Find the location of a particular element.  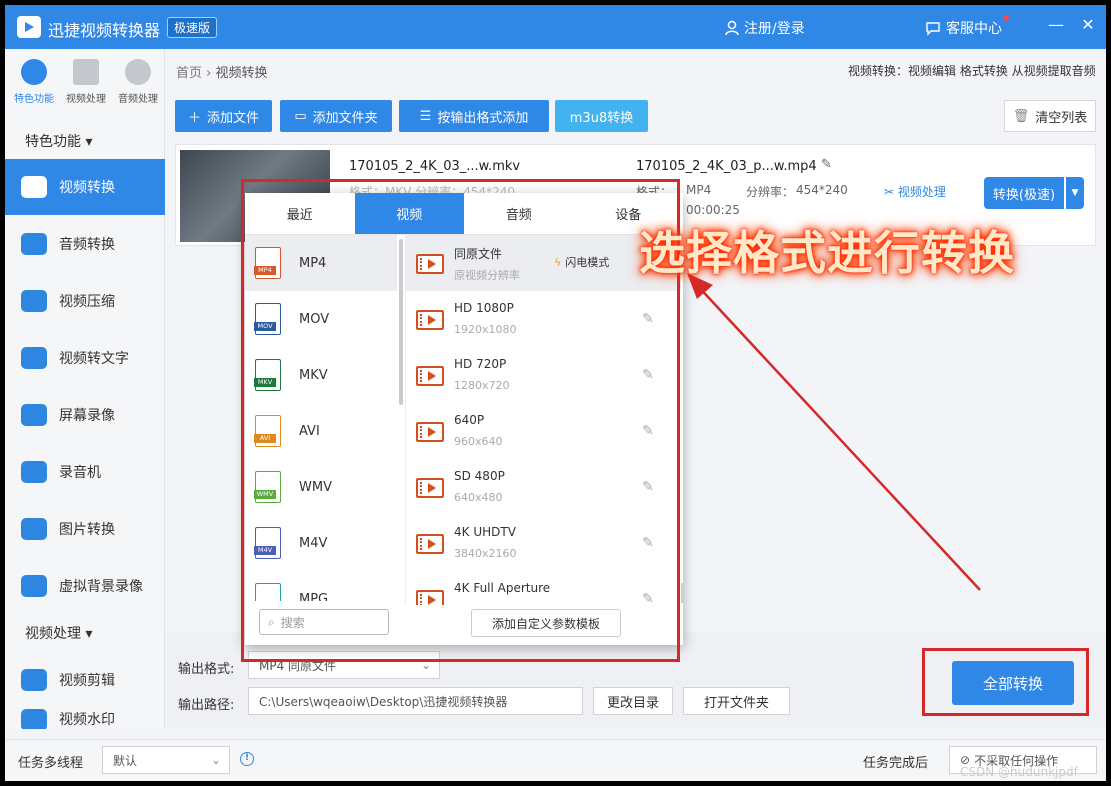

process-label: 视频处理 is located at coordinates (921, 192).